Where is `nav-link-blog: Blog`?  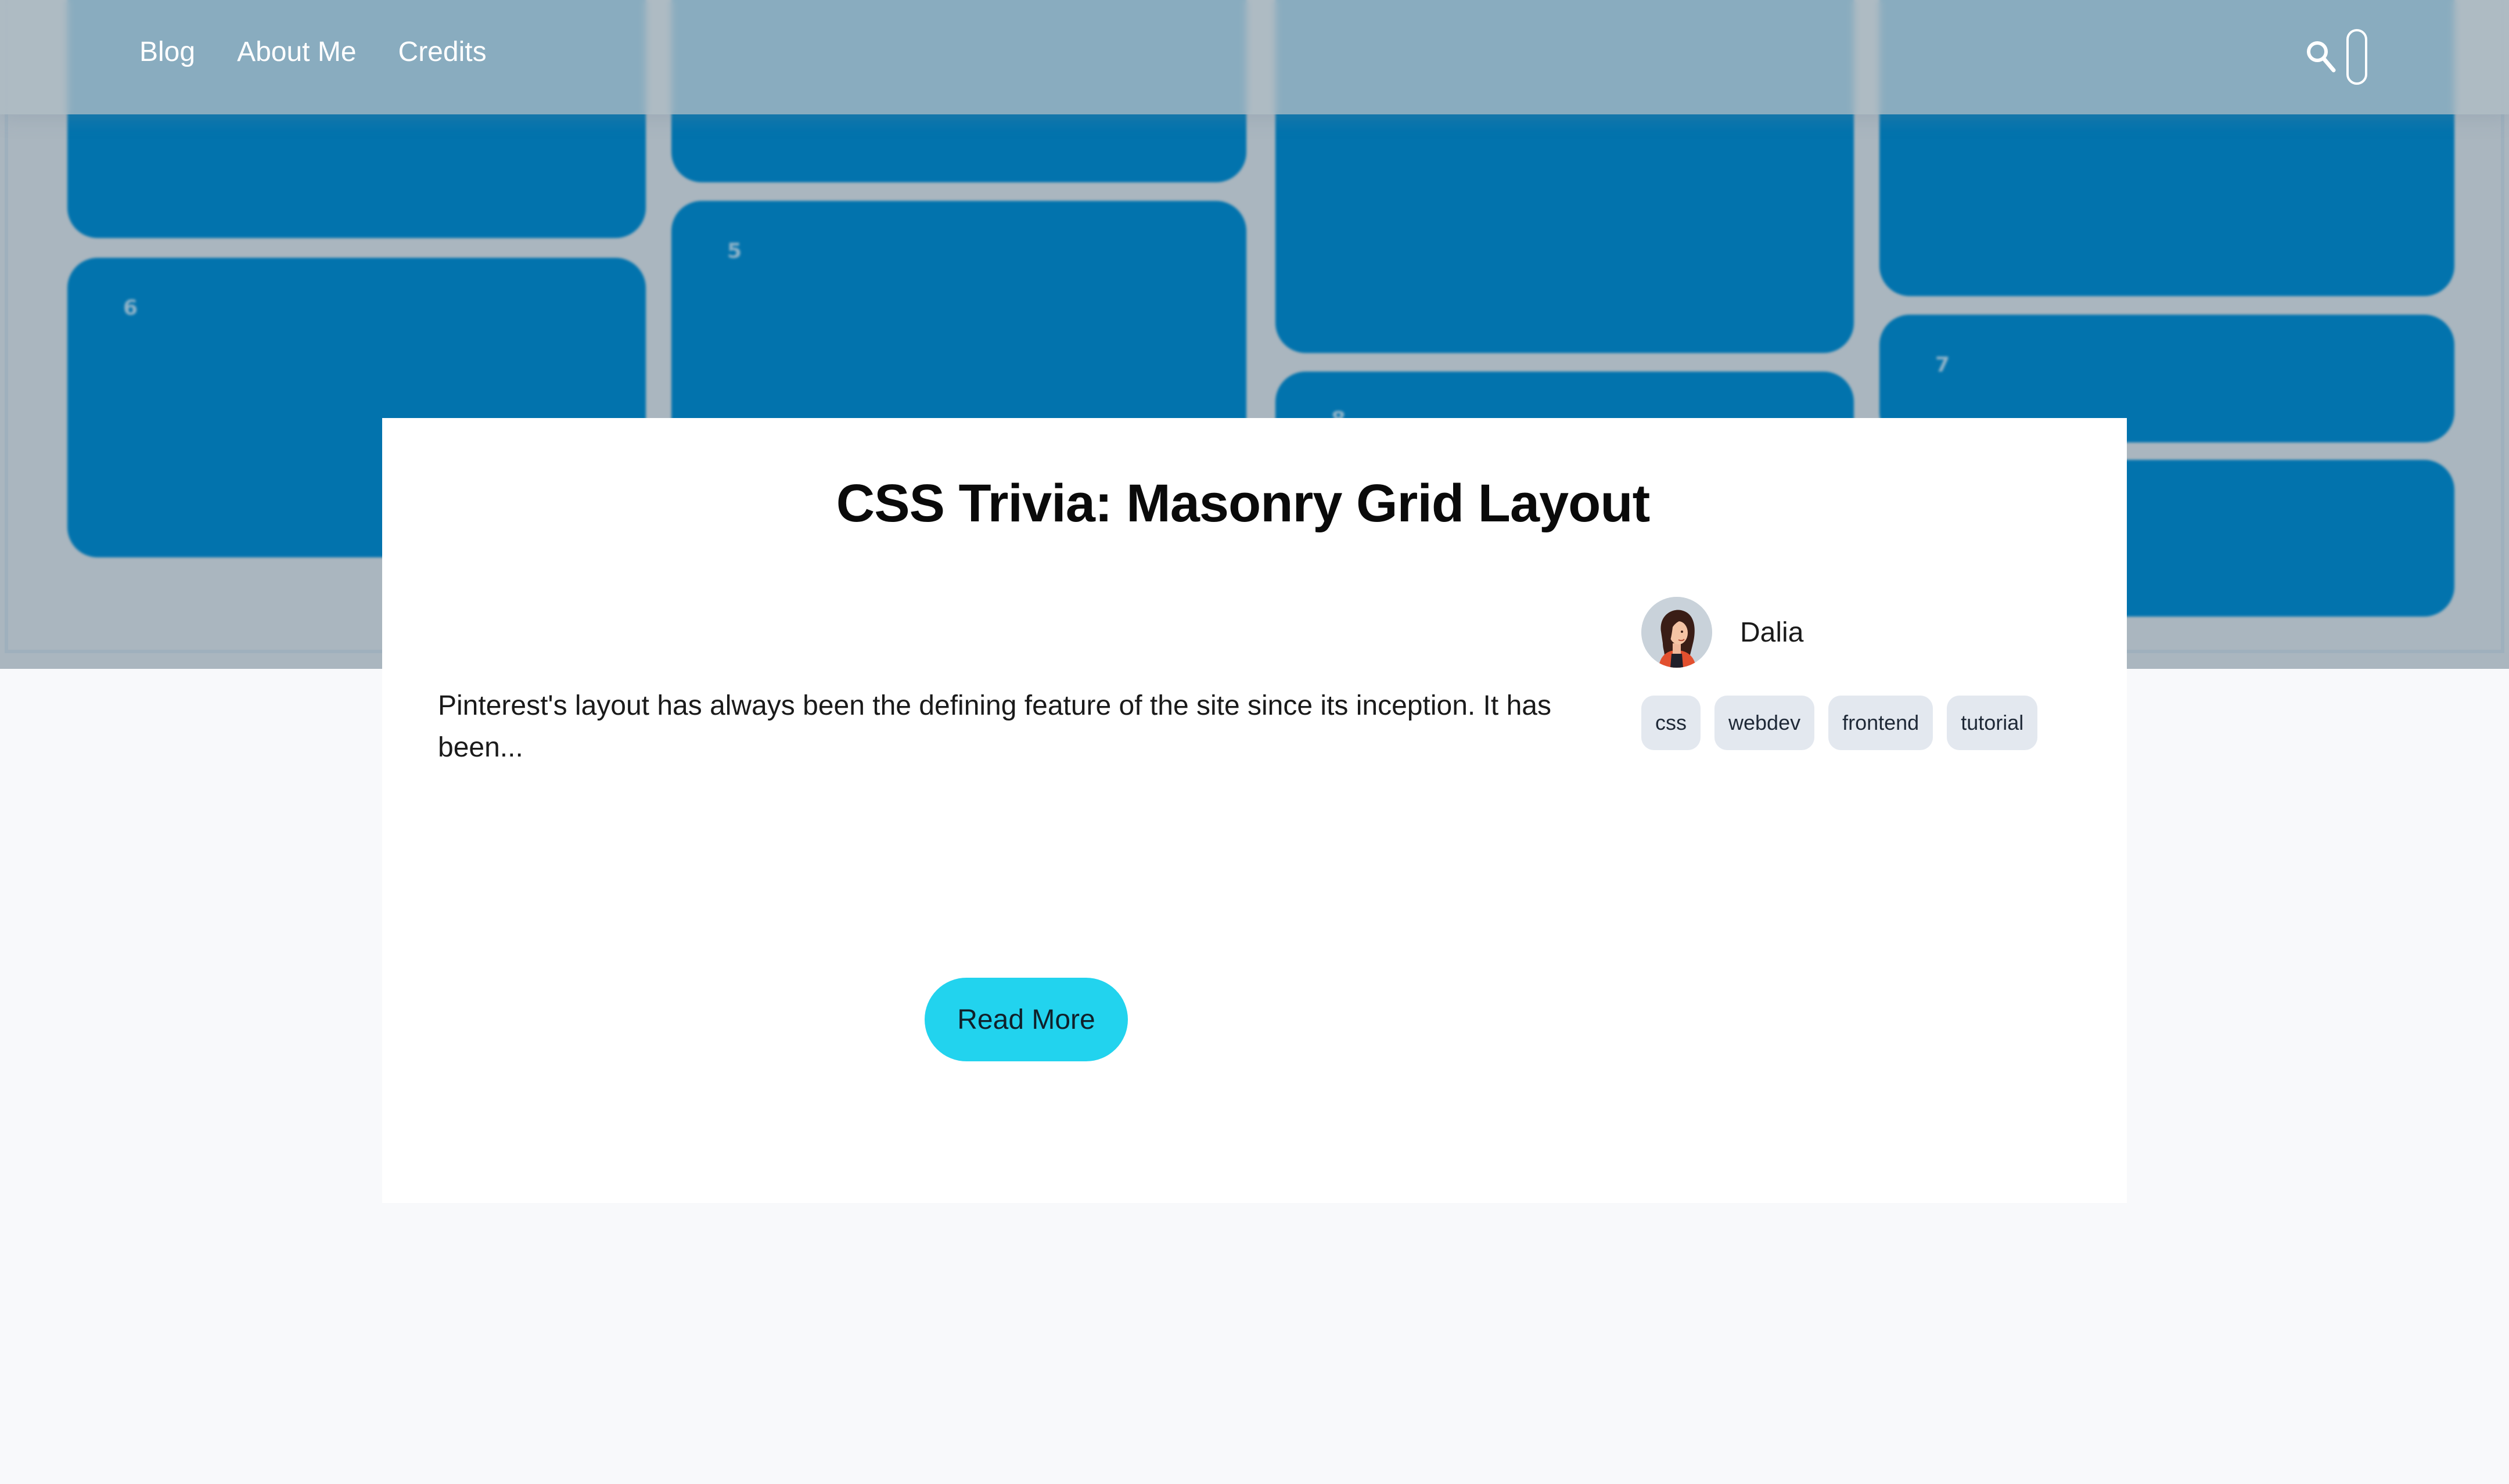 nav-link-blog: Blog is located at coordinates (167, 52).